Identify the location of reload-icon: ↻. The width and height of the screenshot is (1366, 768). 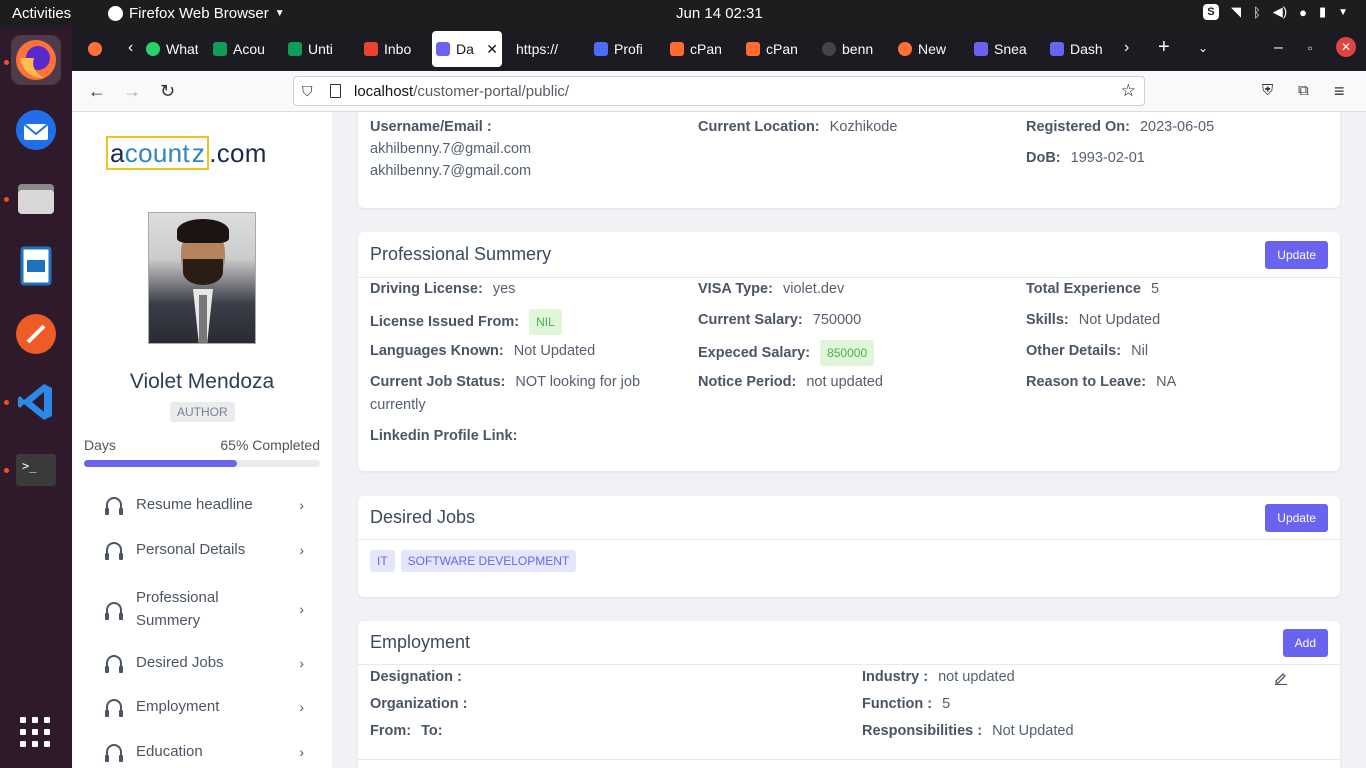
(167, 91).